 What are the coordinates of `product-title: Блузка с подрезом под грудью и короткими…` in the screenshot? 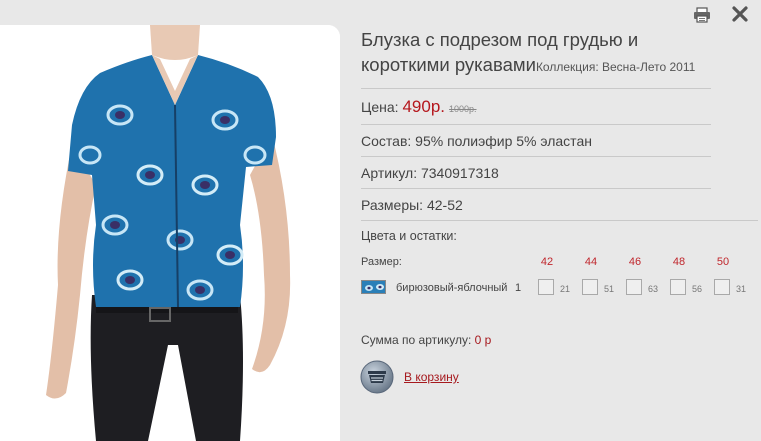 It's located at (536, 52).